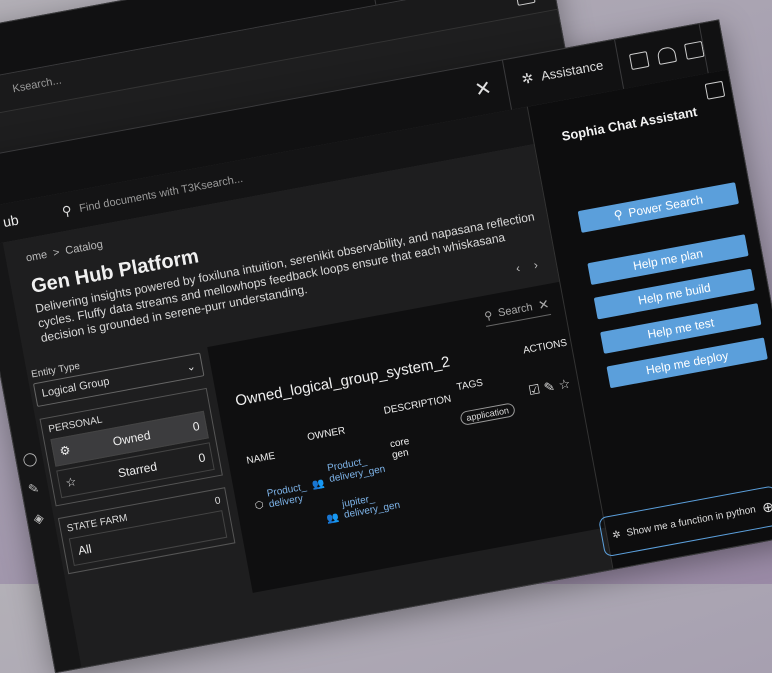  I want to click on icon-group, so click(666, 55).